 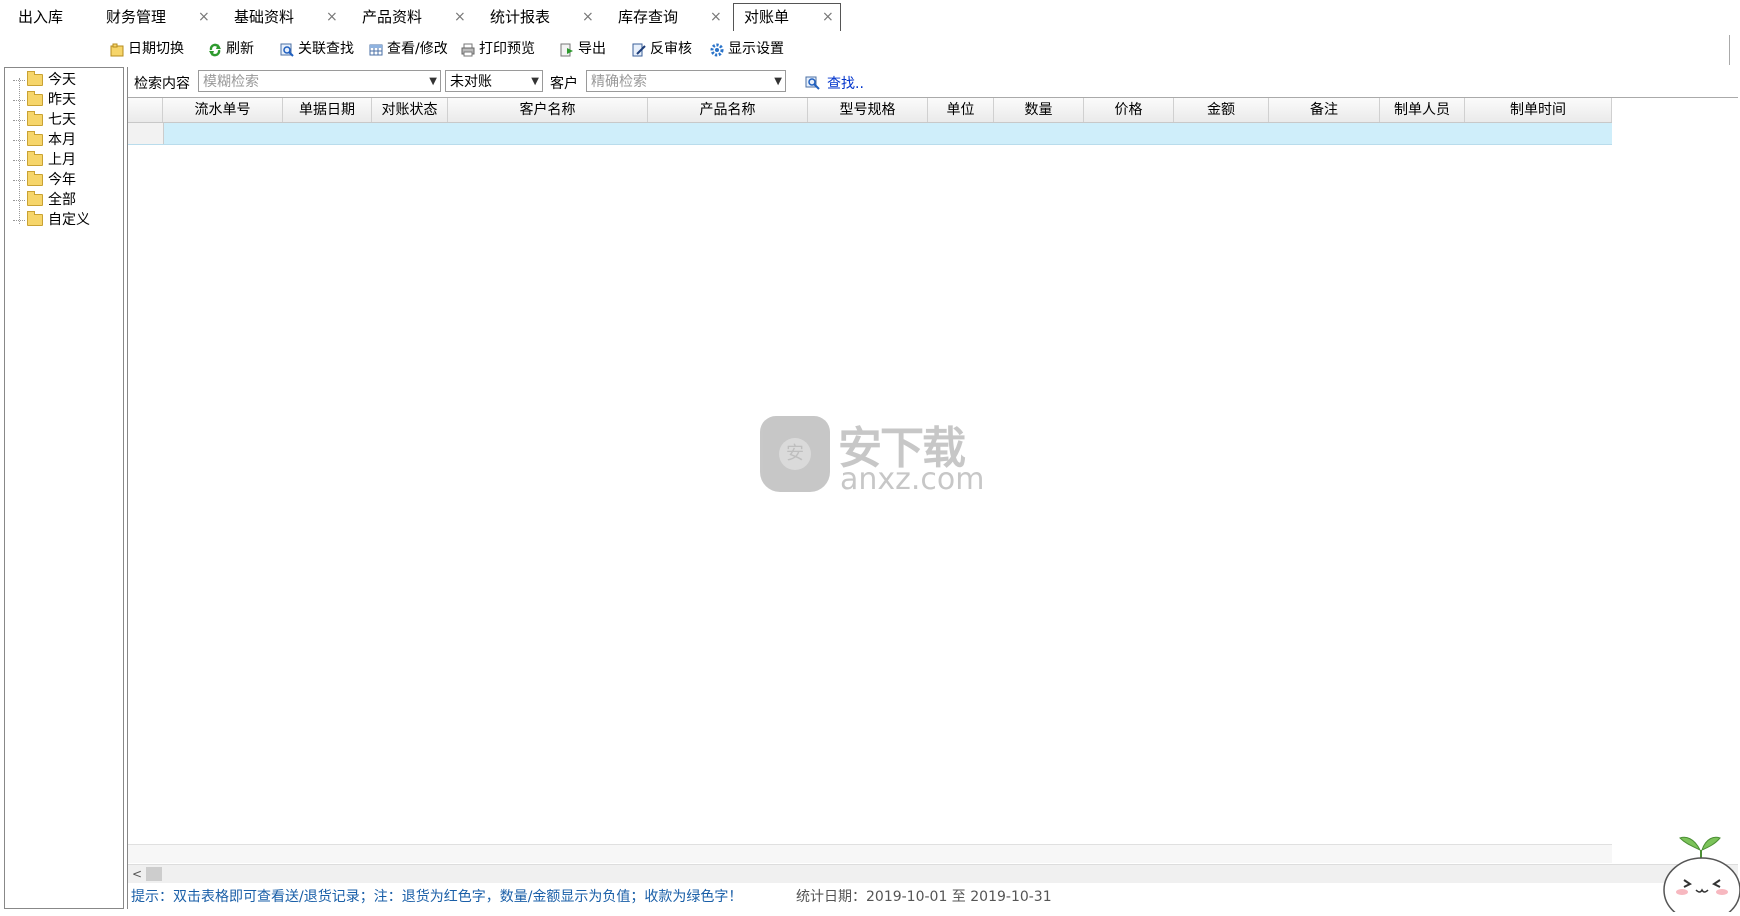 What do you see at coordinates (392, 17) in the screenshot?
I see `tab-label: 产品资料` at bounding box center [392, 17].